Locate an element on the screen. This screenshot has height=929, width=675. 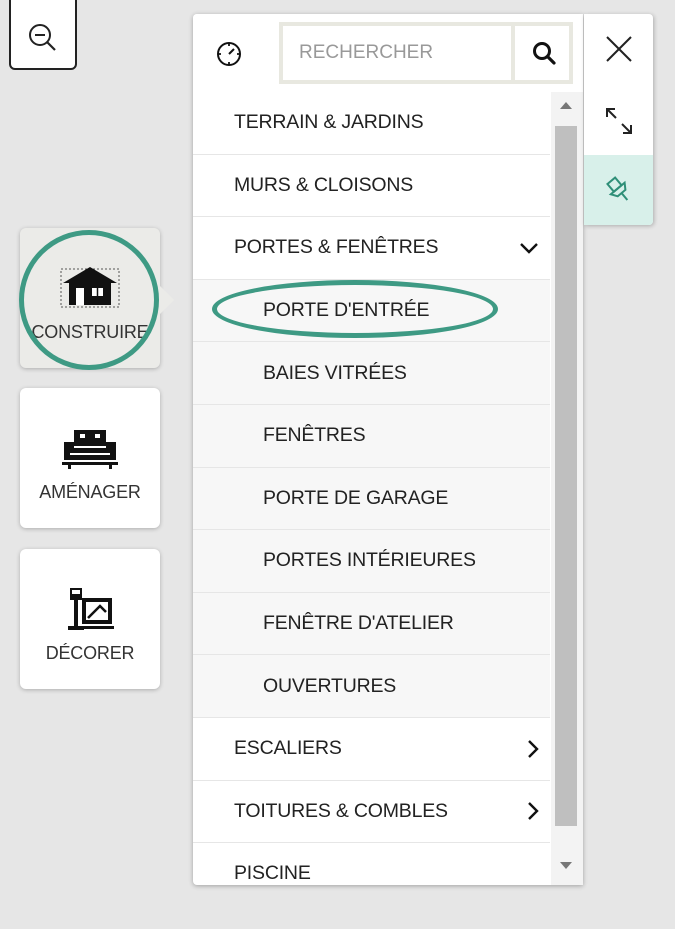
menu-subitem-porte-garage: PORTE DE GARAGE is located at coordinates (371, 499).